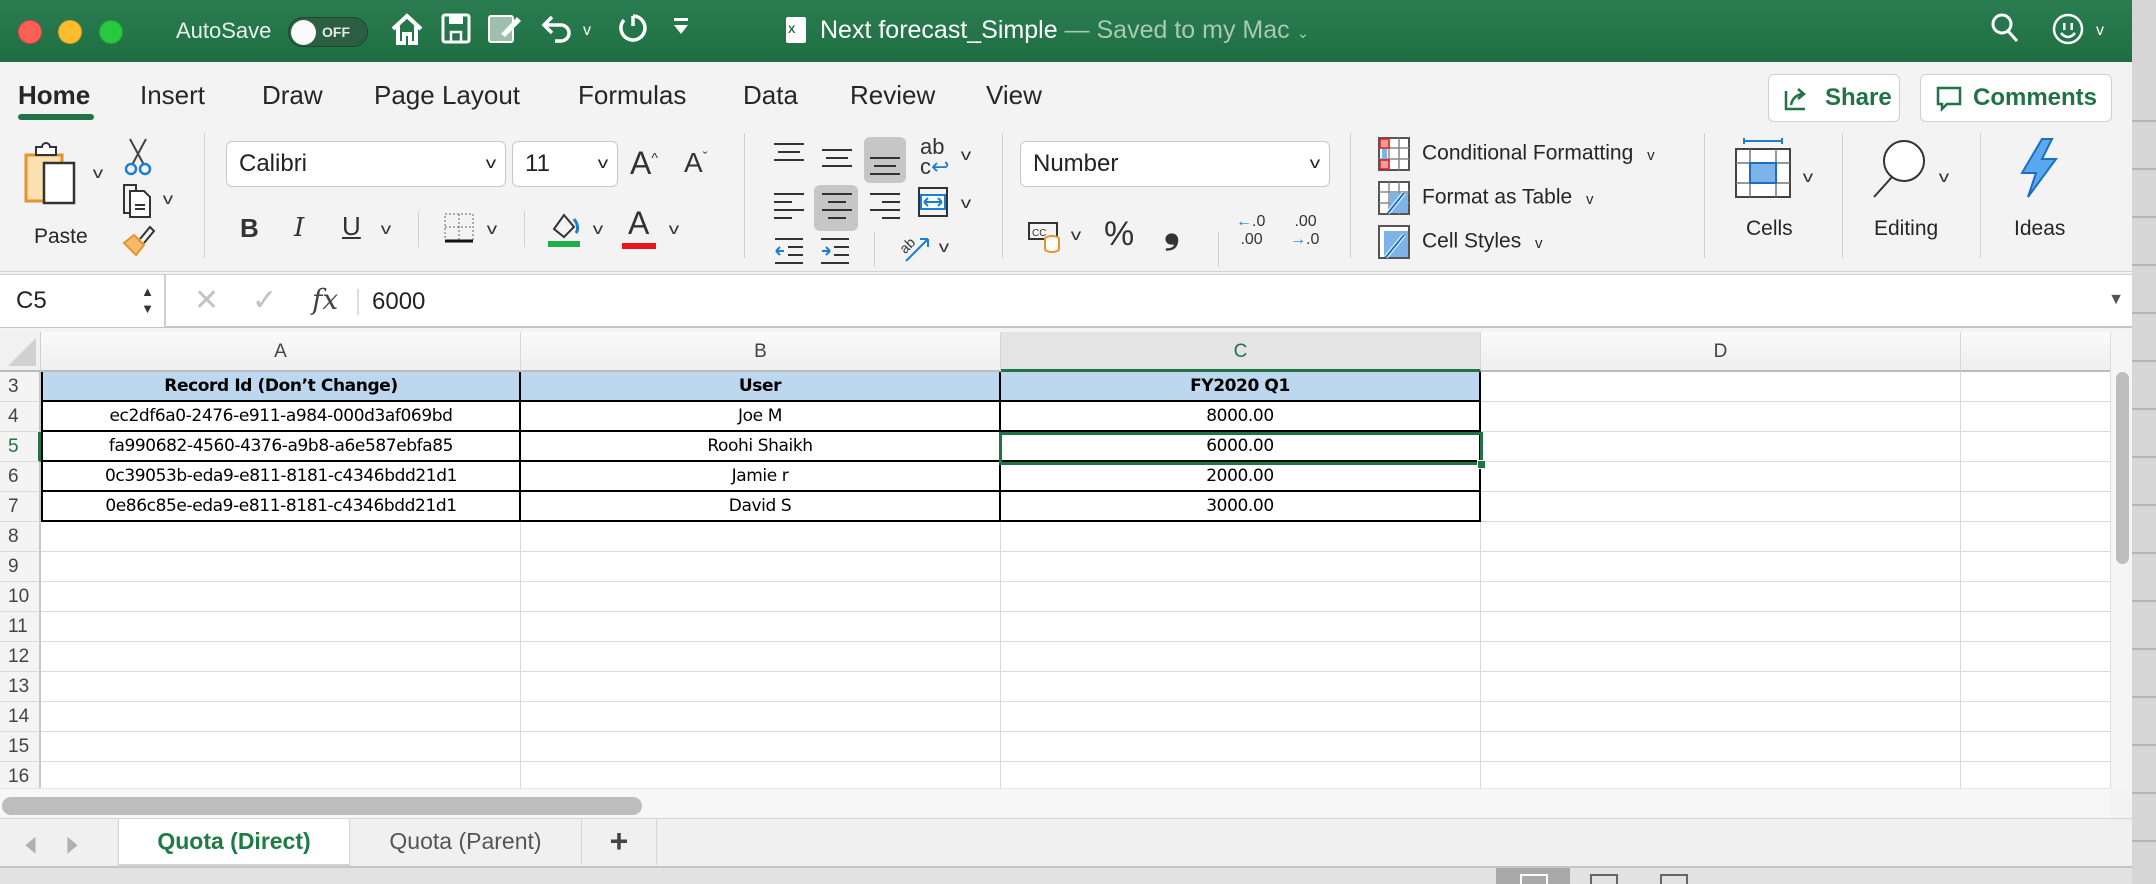 The width and height of the screenshot is (2156, 884). What do you see at coordinates (761, 567) in the screenshot?
I see `cell-b9` at bounding box center [761, 567].